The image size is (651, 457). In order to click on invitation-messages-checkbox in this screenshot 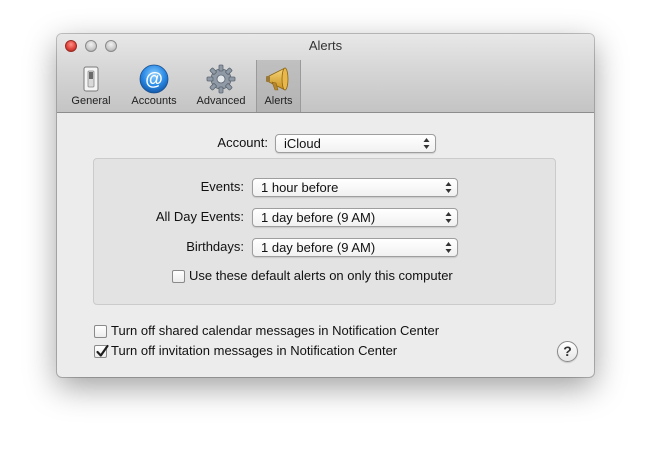, I will do `click(101, 351)`.